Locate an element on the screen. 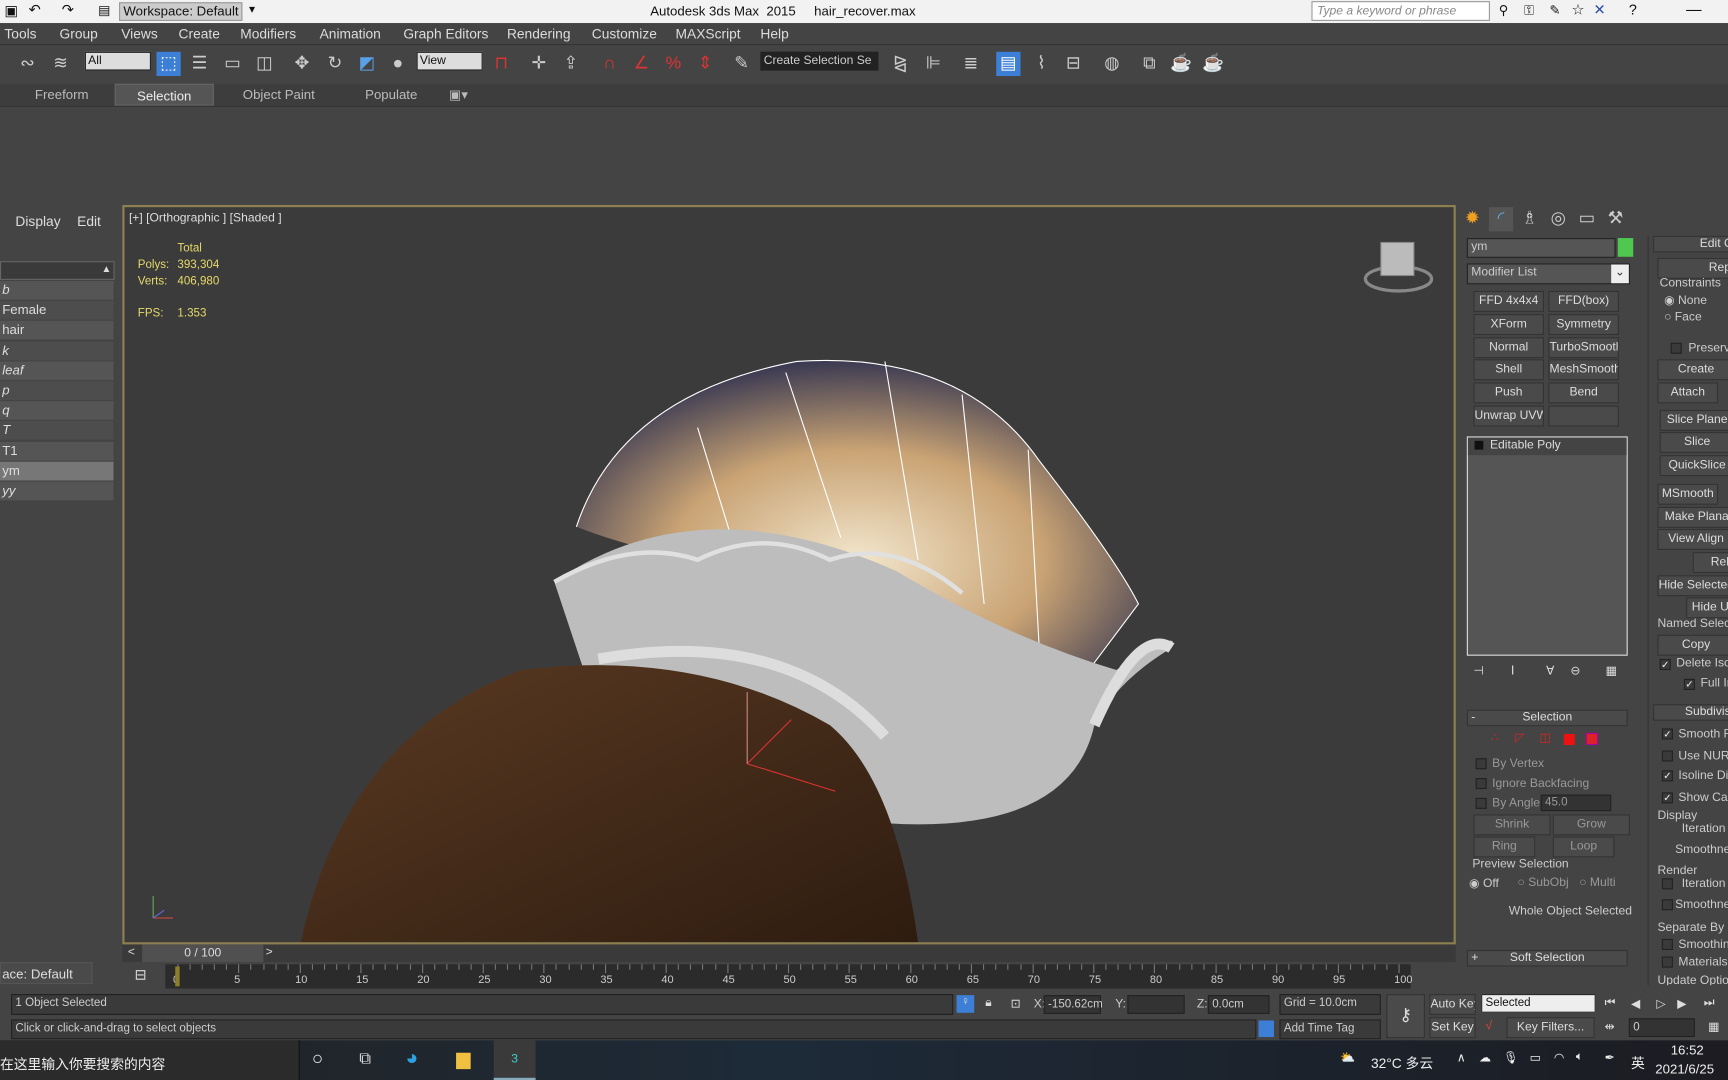  mini-curve-editor-icon: ⊟ is located at coordinates (140, 975).